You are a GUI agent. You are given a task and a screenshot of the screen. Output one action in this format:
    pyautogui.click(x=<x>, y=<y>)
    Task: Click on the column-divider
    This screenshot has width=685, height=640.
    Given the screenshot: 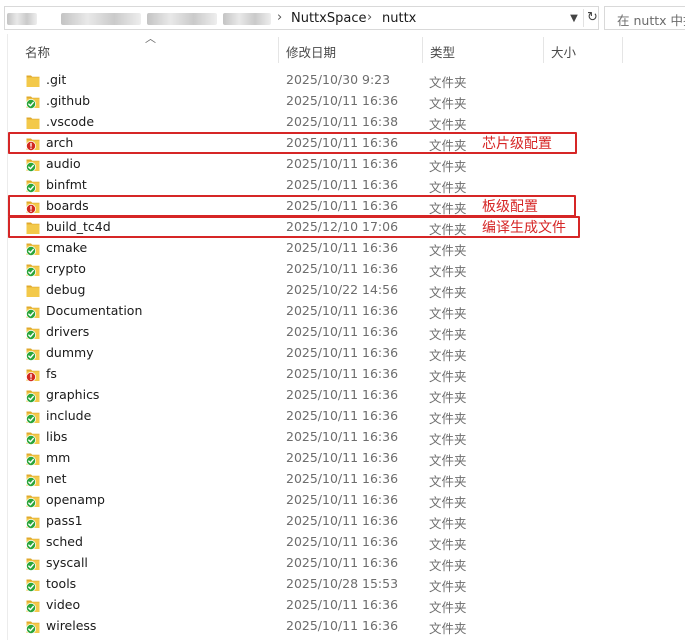 What is the action you would take?
    pyautogui.click(x=622, y=50)
    